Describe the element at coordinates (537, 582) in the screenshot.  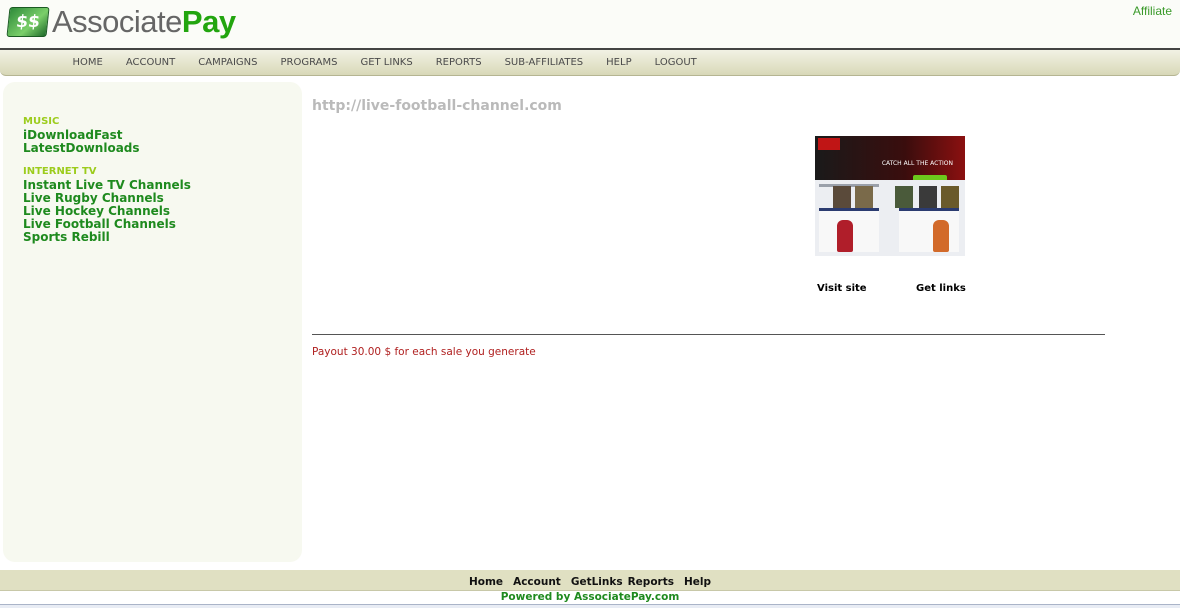
I see `footer-link-account: Account` at that location.